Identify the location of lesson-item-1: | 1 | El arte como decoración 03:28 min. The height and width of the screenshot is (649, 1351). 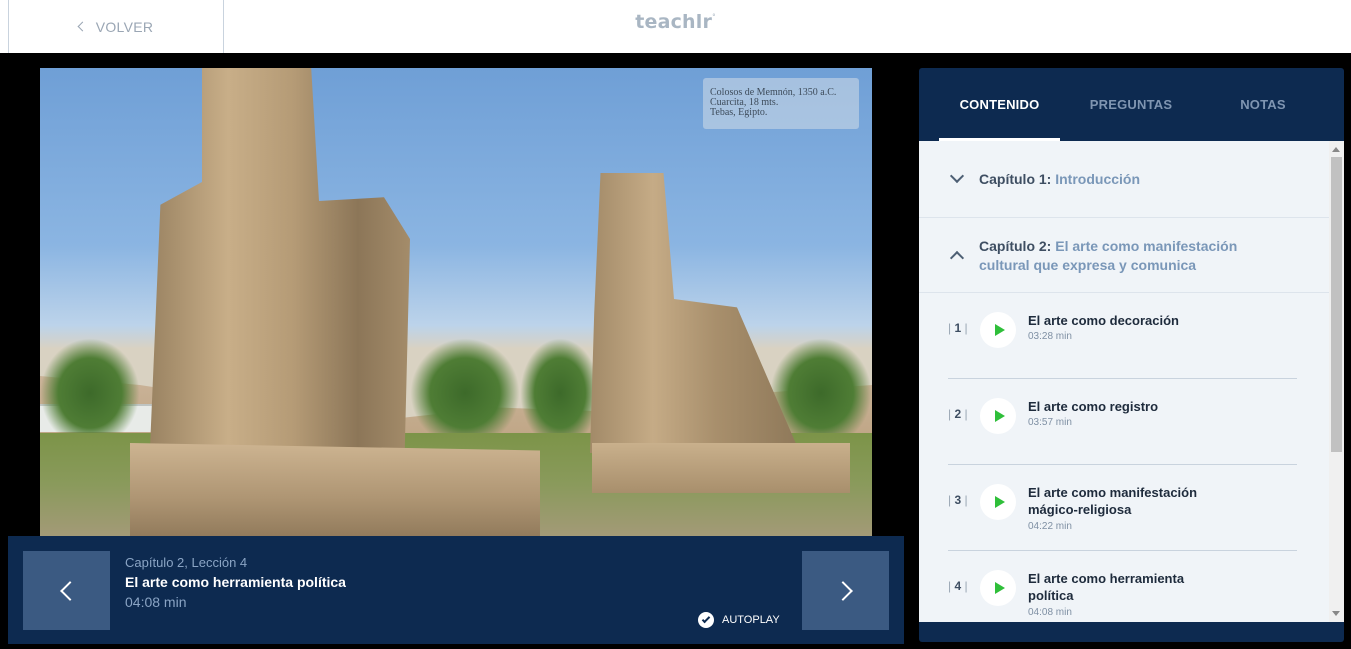
(1122, 336).